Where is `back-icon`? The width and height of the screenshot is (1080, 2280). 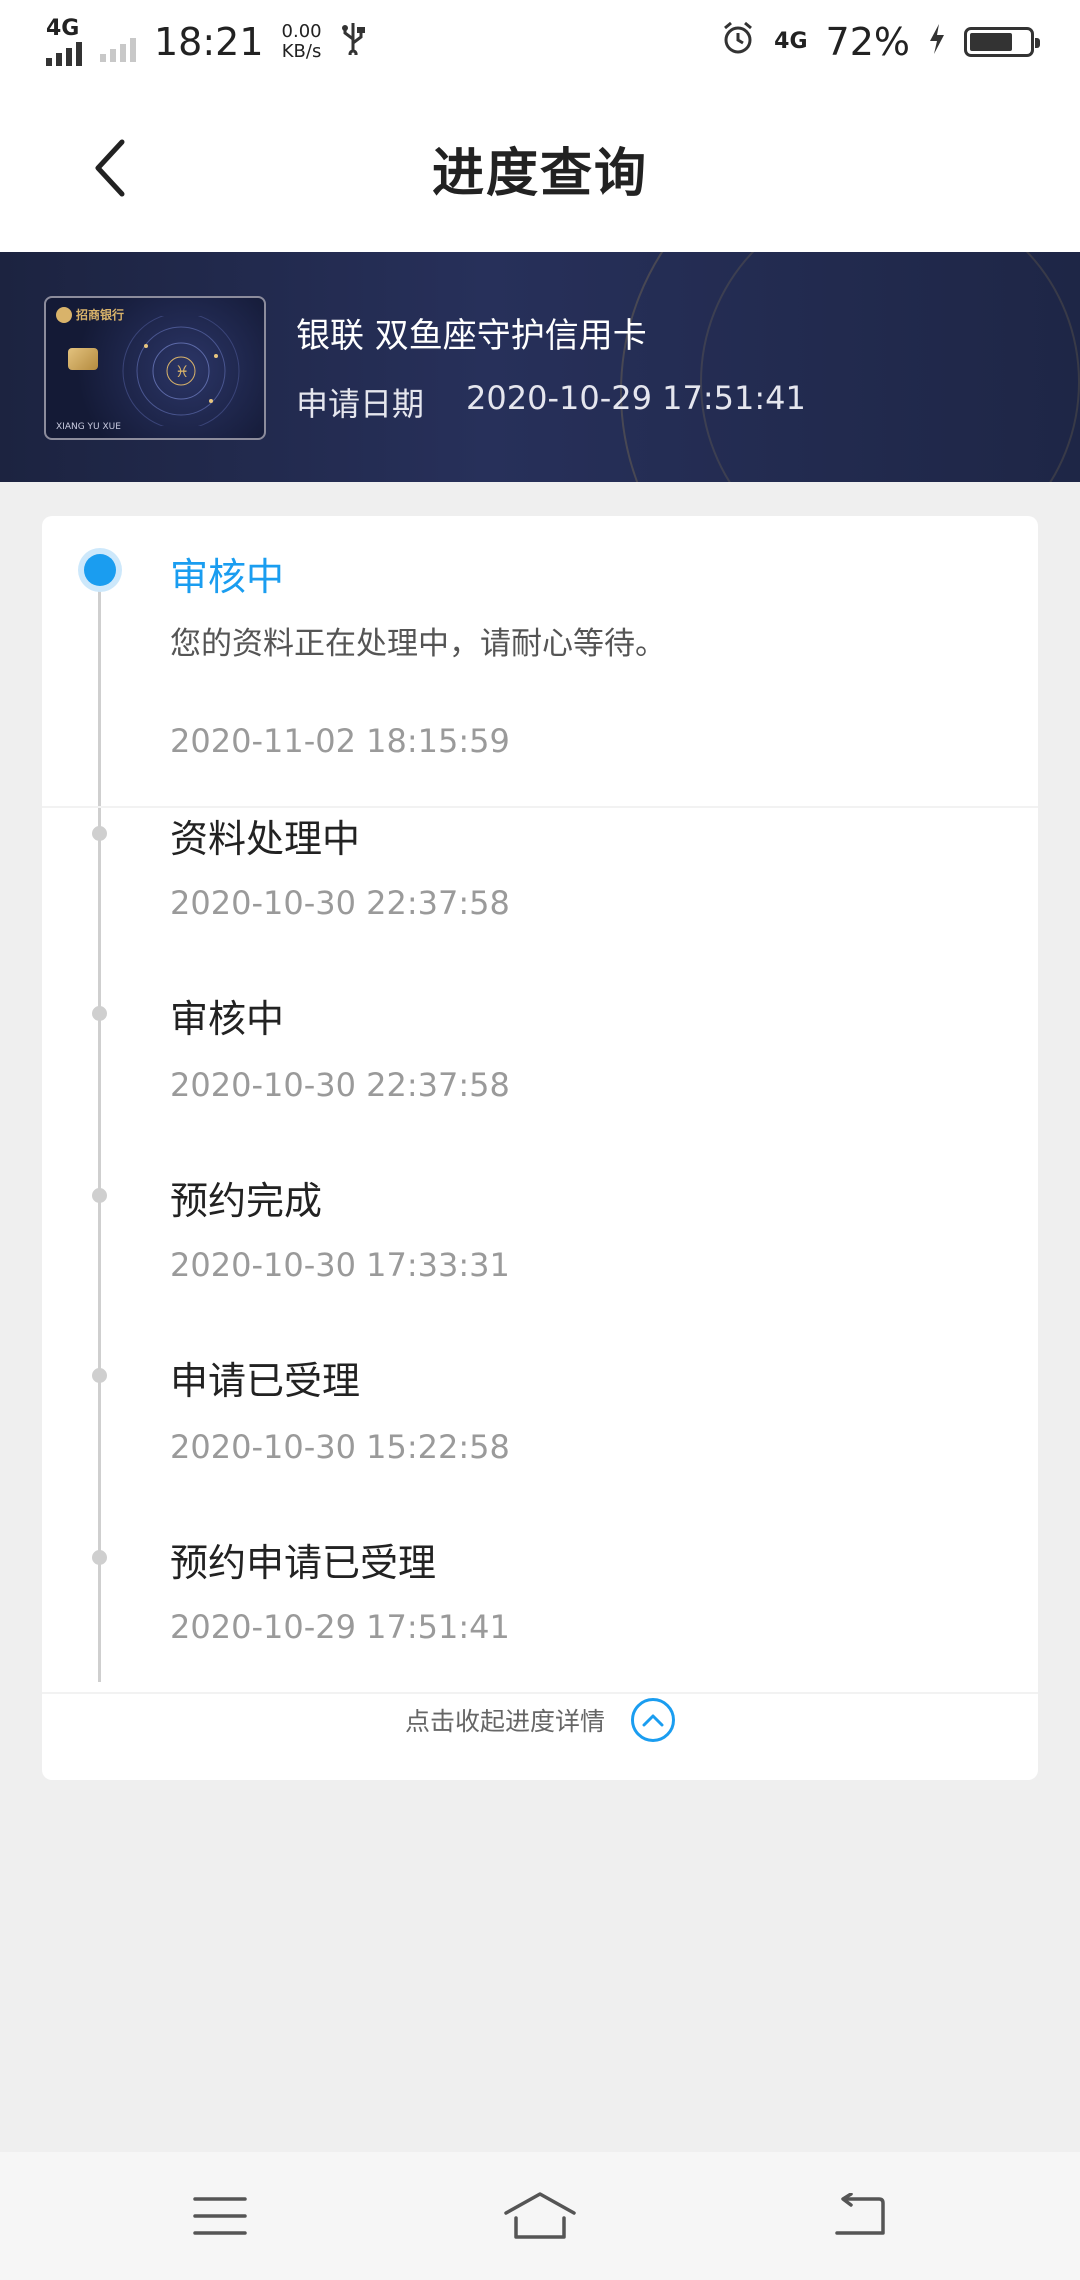
back-icon is located at coordinates (860, 2214).